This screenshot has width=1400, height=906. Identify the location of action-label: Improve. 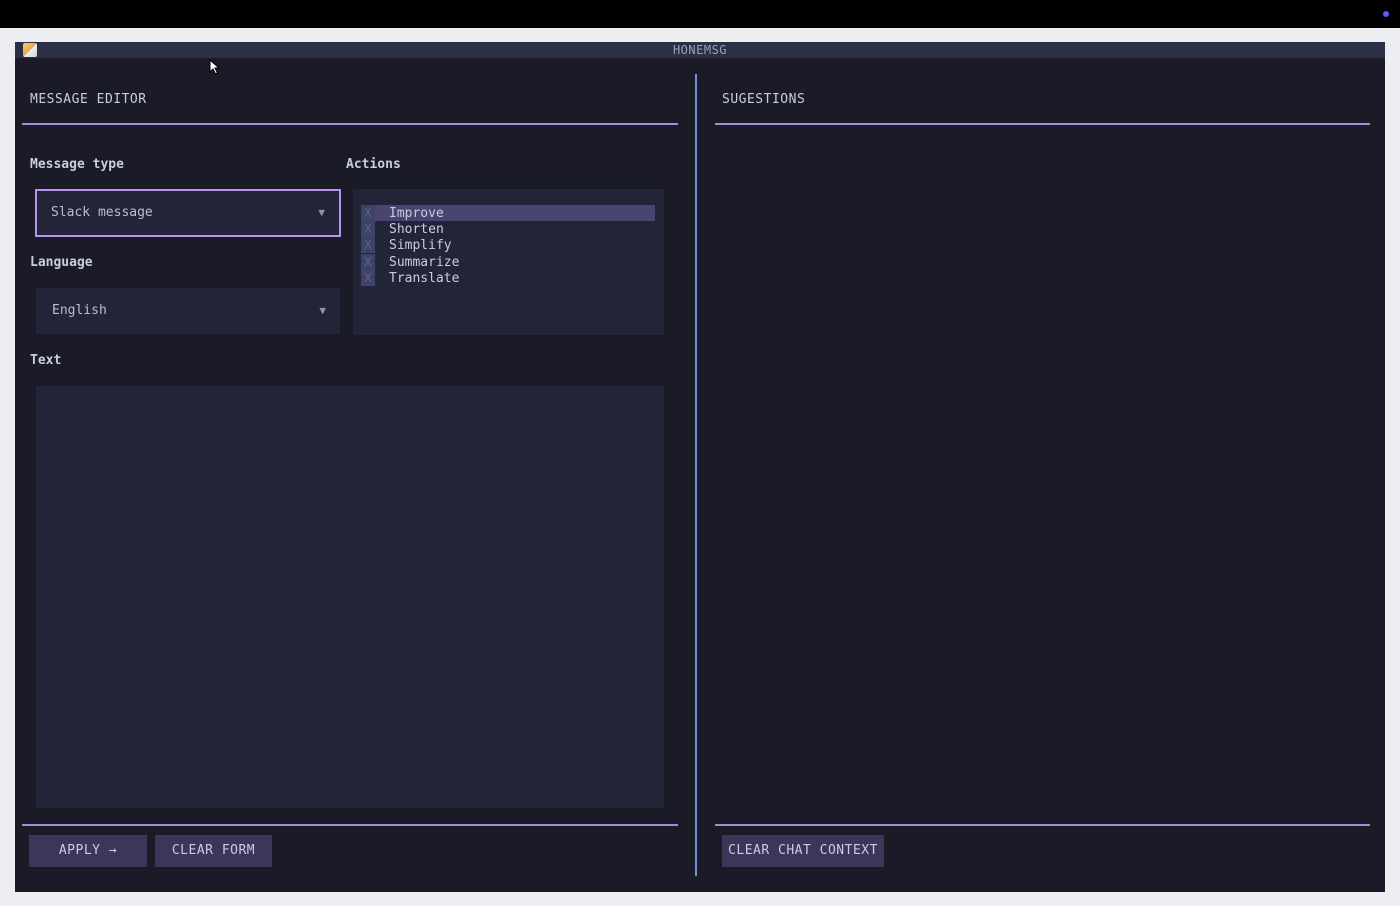
(416, 213).